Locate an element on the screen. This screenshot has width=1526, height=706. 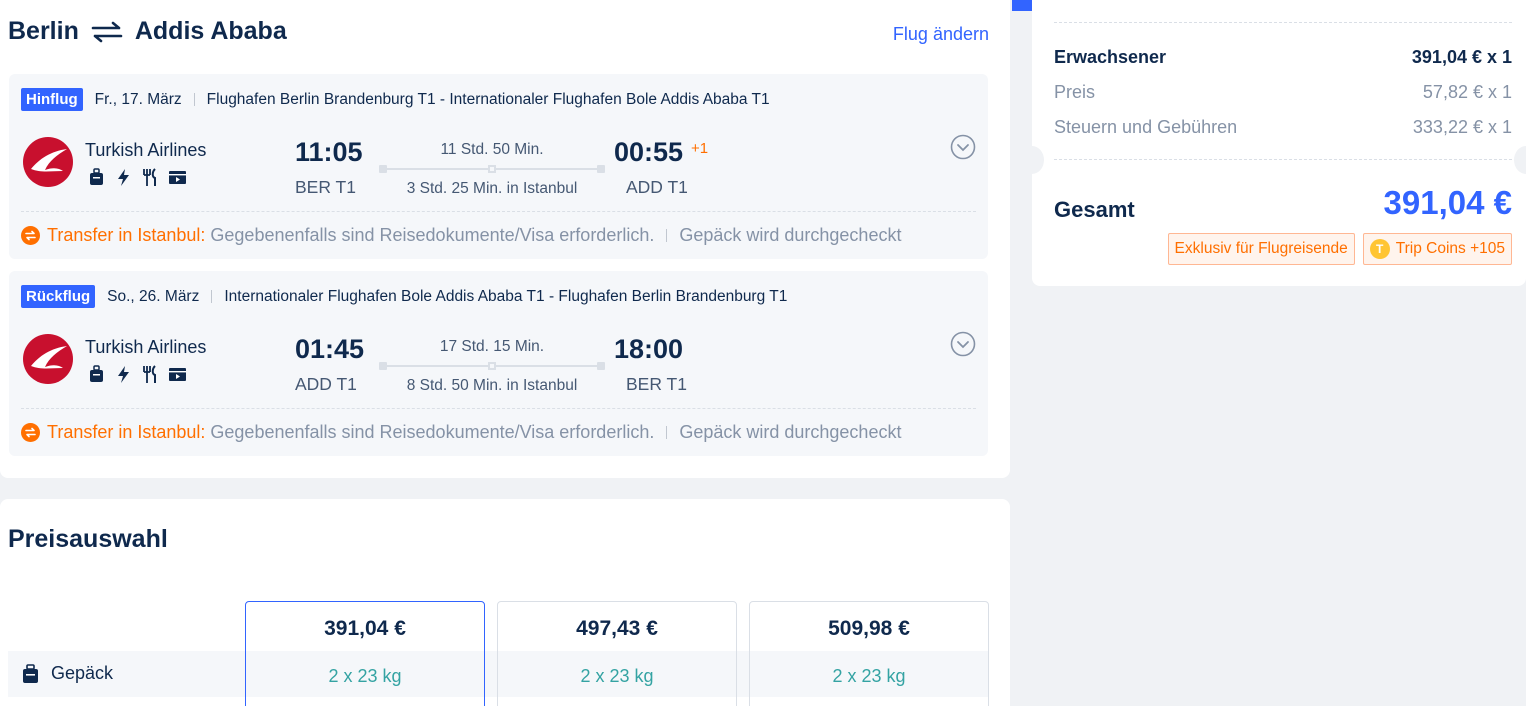
adult-label: Erwachsener is located at coordinates (1110, 57).